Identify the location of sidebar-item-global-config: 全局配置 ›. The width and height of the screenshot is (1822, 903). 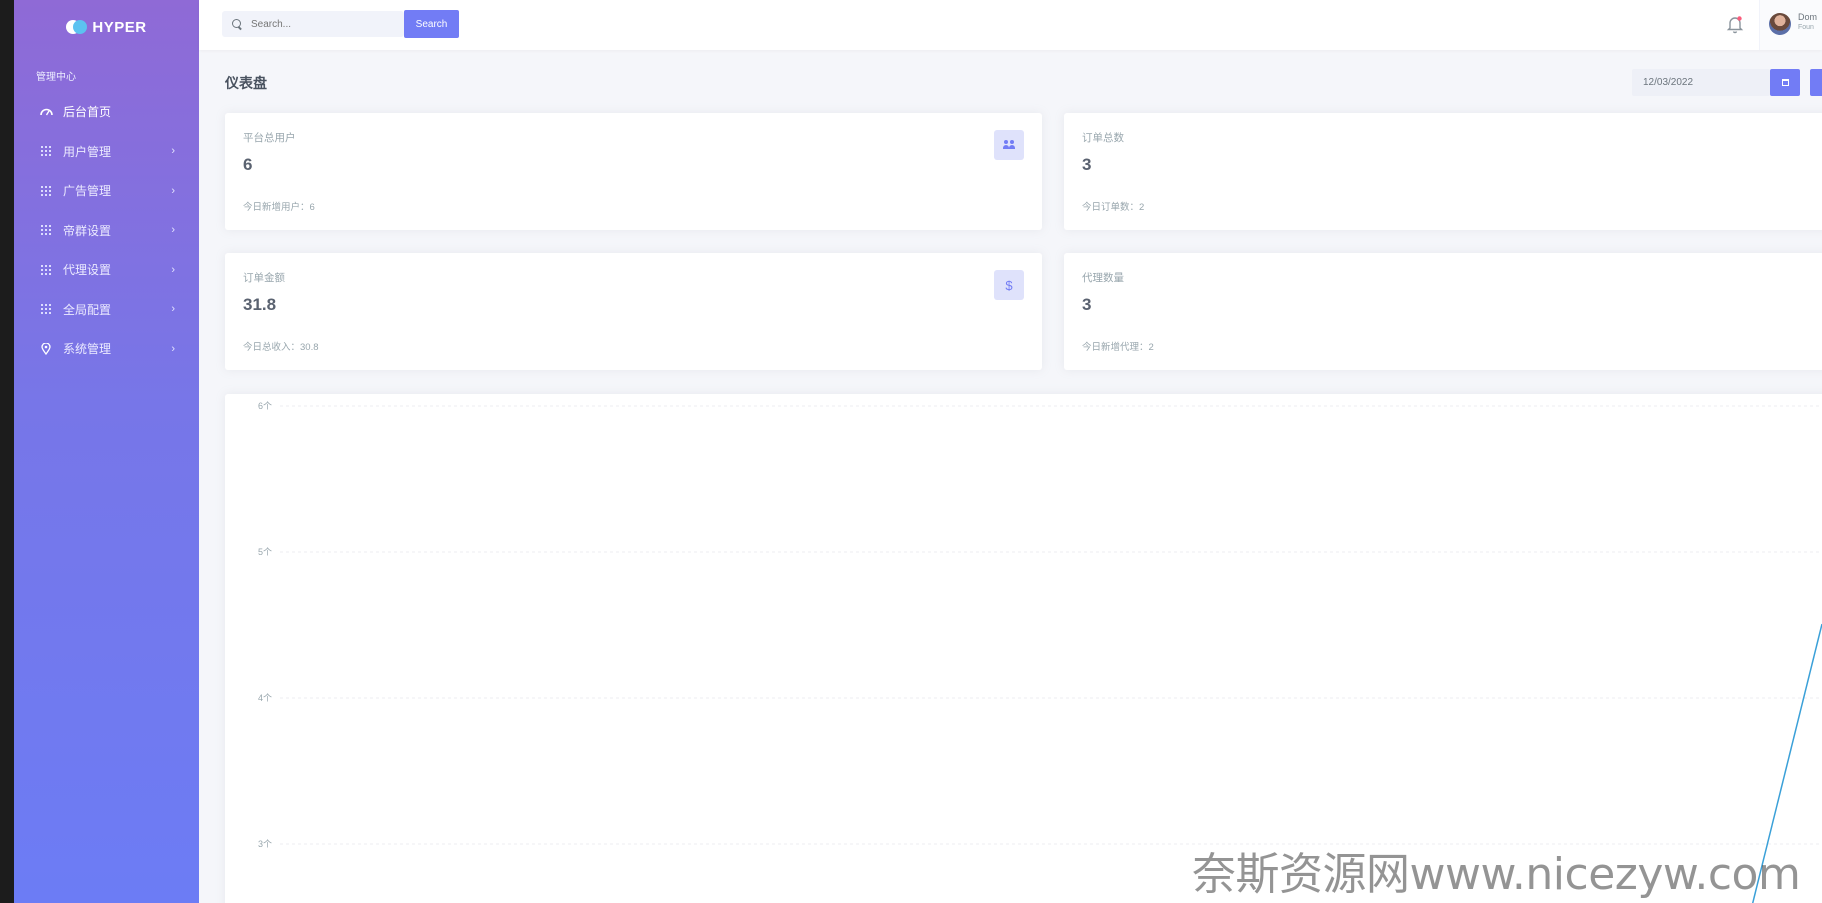
(106, 310).